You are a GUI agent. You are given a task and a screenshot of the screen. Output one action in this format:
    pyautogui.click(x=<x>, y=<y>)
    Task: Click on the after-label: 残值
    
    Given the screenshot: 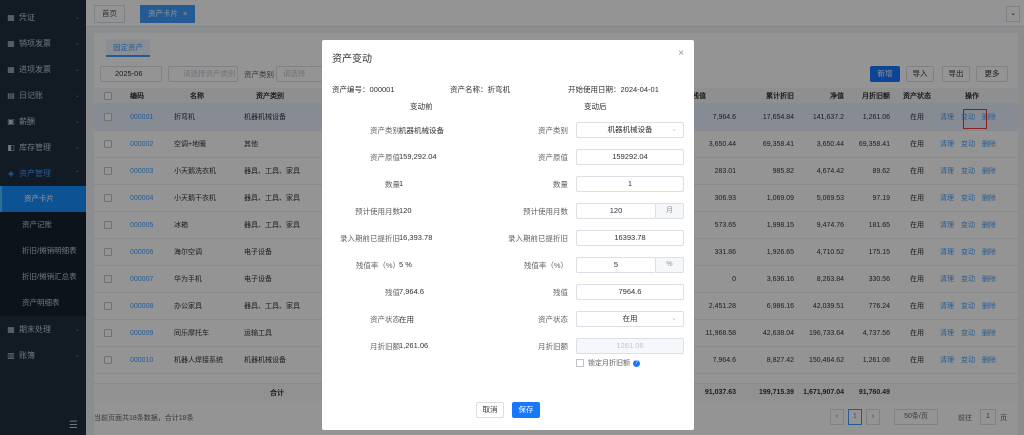 What is the action you would take?
    pyautogui.click(x=560, y=292)
    